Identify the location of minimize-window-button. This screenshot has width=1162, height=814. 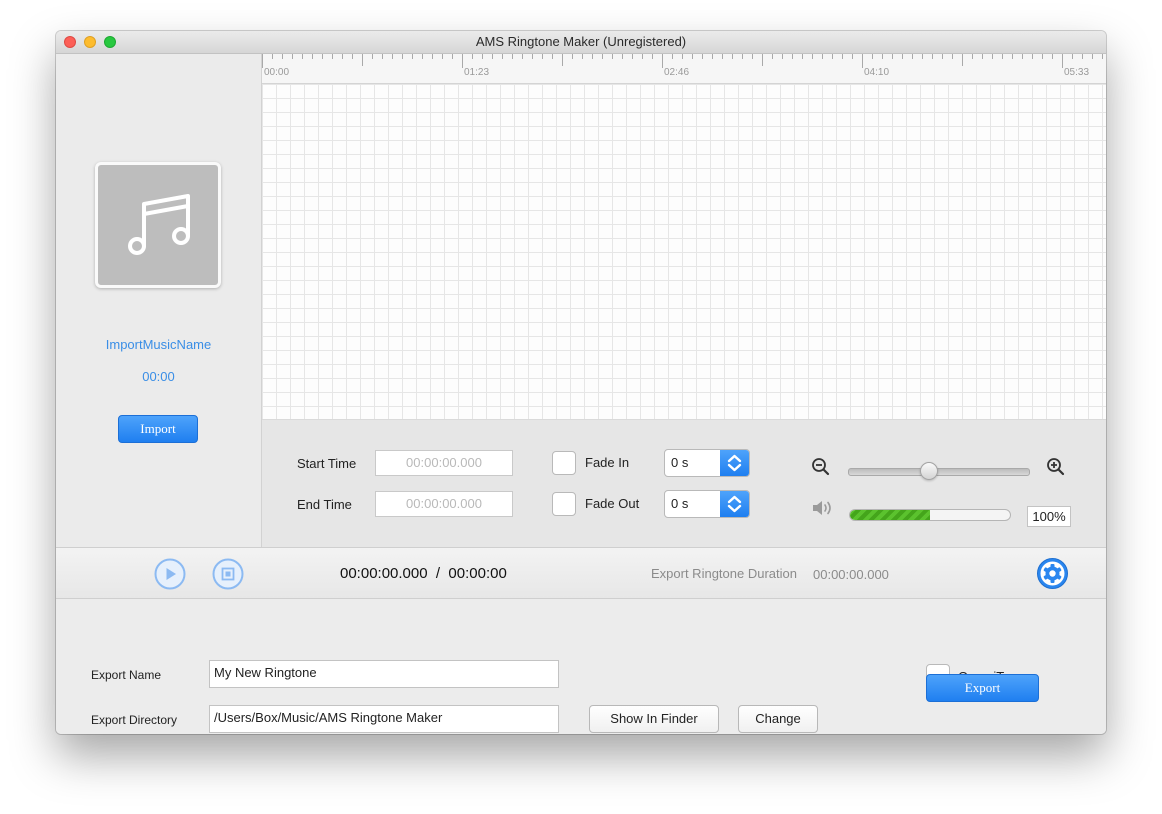
(90, 42).